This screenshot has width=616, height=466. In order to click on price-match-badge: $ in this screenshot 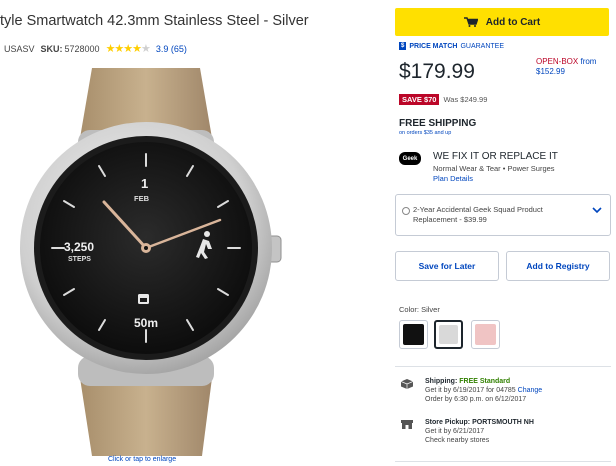, I will do `click(403, 46)`.